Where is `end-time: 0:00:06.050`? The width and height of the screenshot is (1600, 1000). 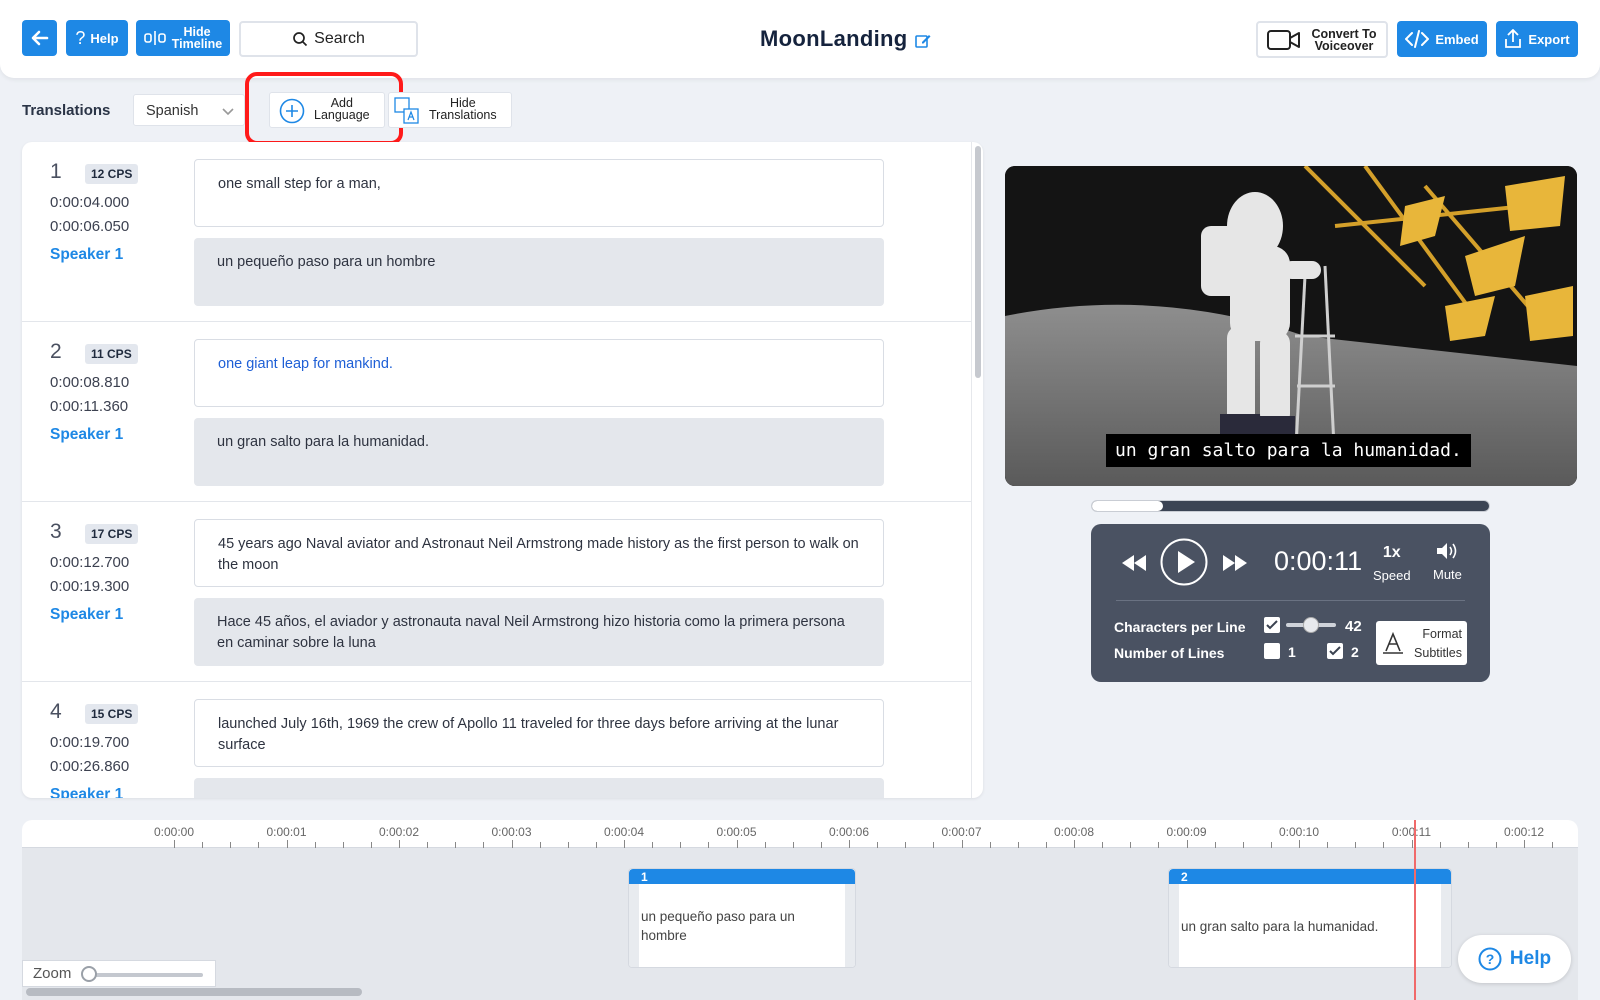 end-time: 0:00:06.050 is located at coordinates (89, 226).